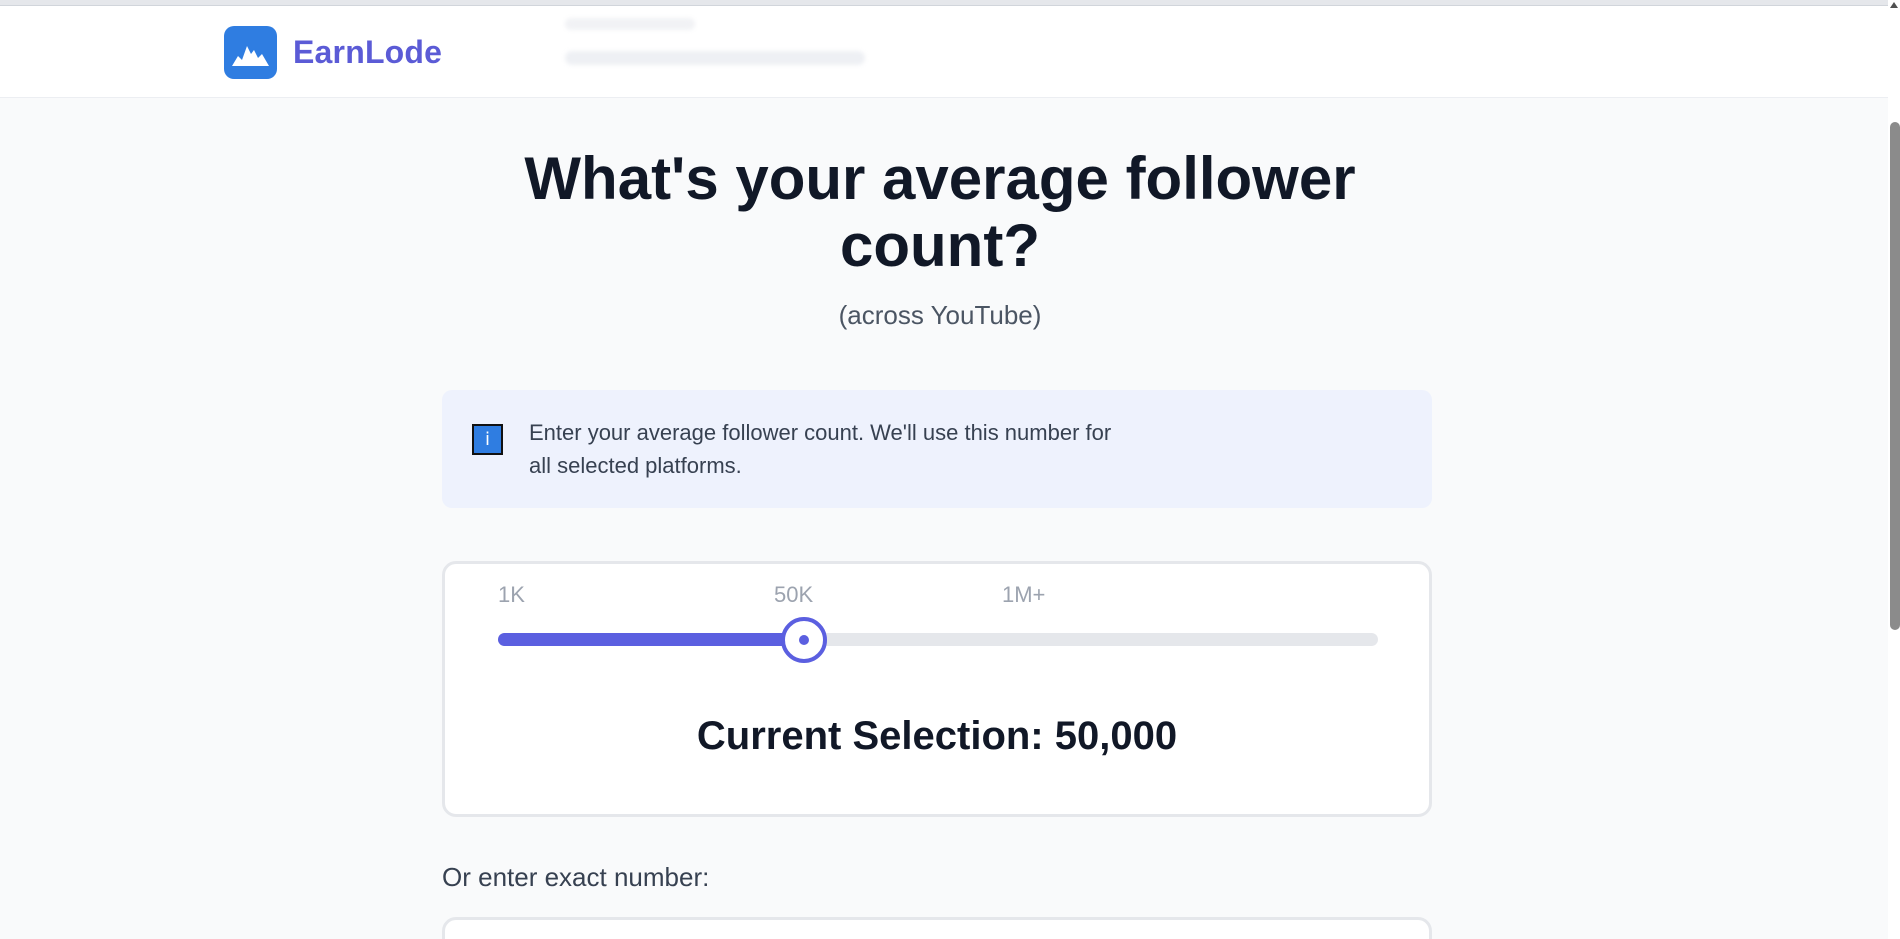 The width and height of the screenshot is (1900, 939). What do you see at coordinates (938, 639) in the screenshot?
I see `slider-track` at bounding box center [938, 639].